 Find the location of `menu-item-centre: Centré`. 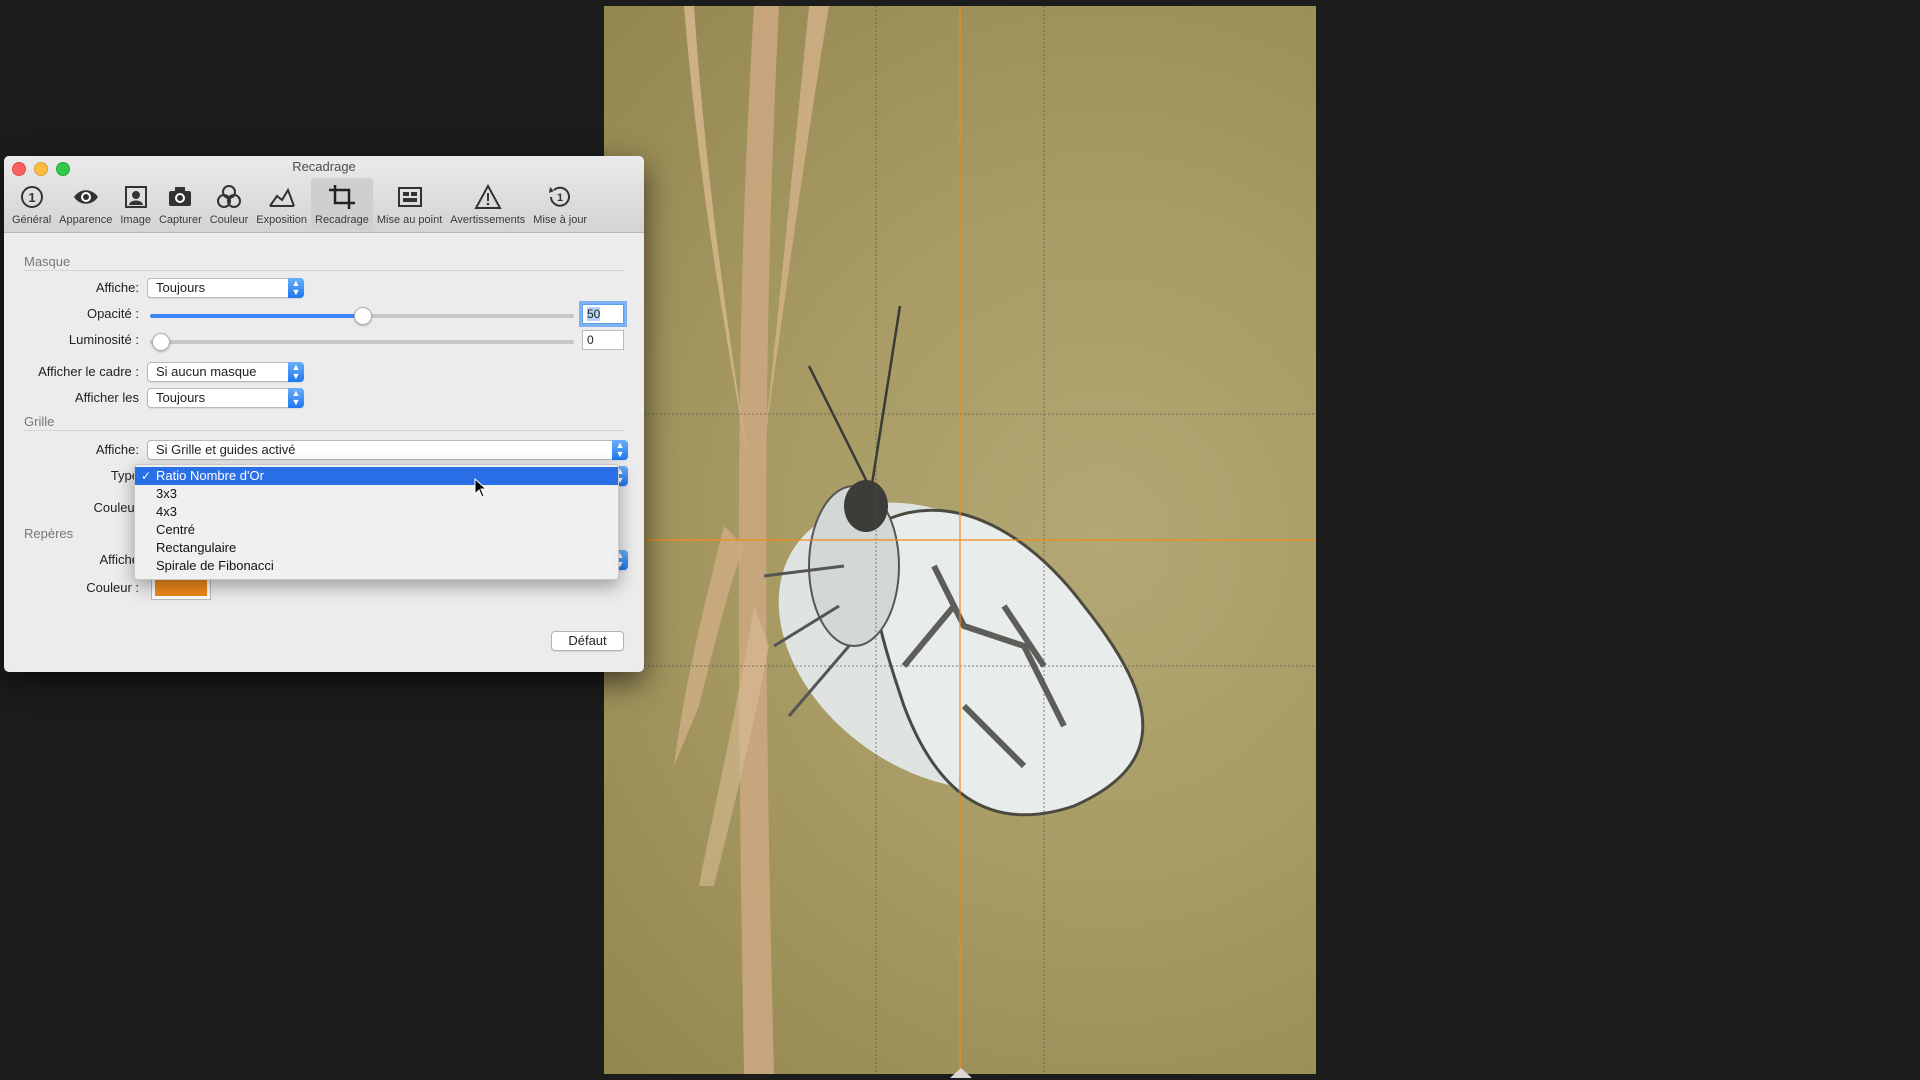

menu-item-centre: Centré is located at coordinates (376, 530).